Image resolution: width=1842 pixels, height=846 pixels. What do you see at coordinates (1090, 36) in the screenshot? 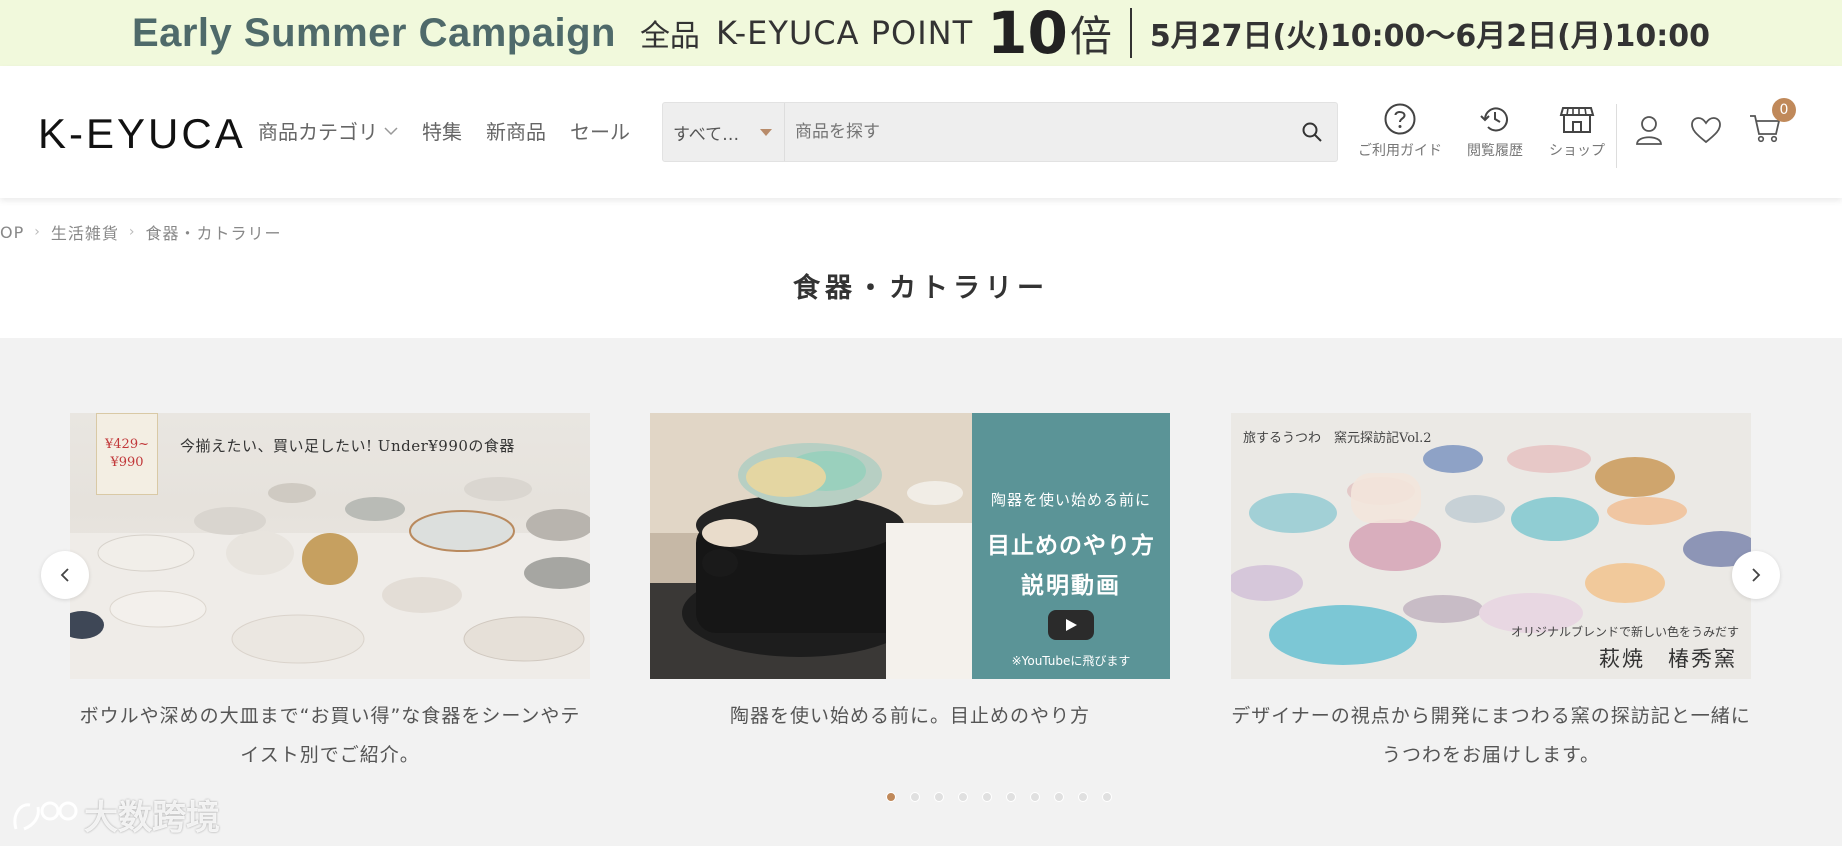
I see `campaign-multiplier-unit: 倍` at bounding box center [1090, 36].